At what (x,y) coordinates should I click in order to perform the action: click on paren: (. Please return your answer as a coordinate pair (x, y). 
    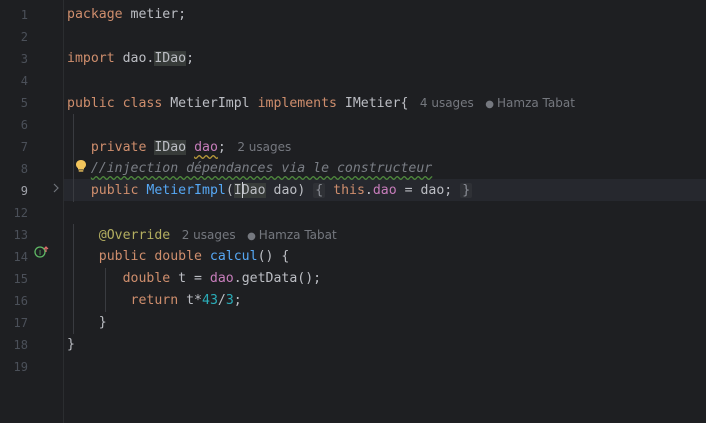
    Looking at the image, I should click on (229, 190).